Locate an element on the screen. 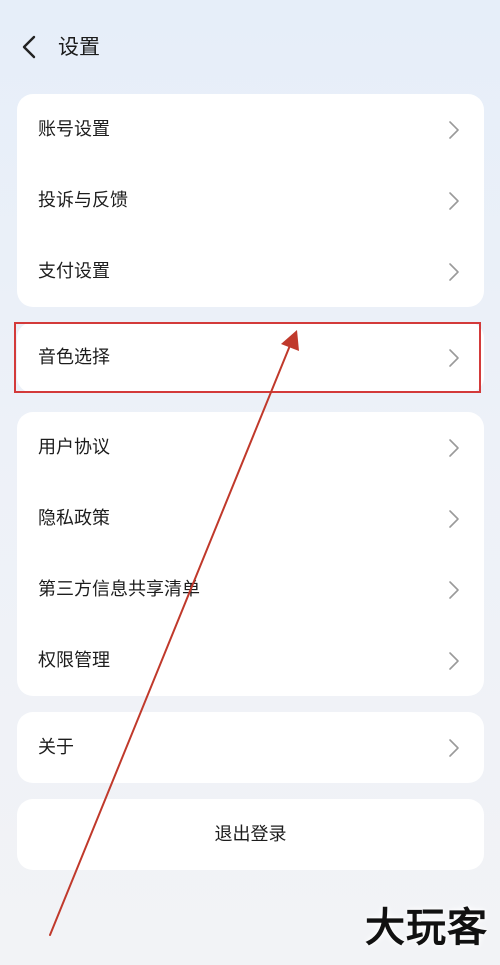 The image size is (500, 965). logout-button: 退出登录 is located at coordinates (250, 834).